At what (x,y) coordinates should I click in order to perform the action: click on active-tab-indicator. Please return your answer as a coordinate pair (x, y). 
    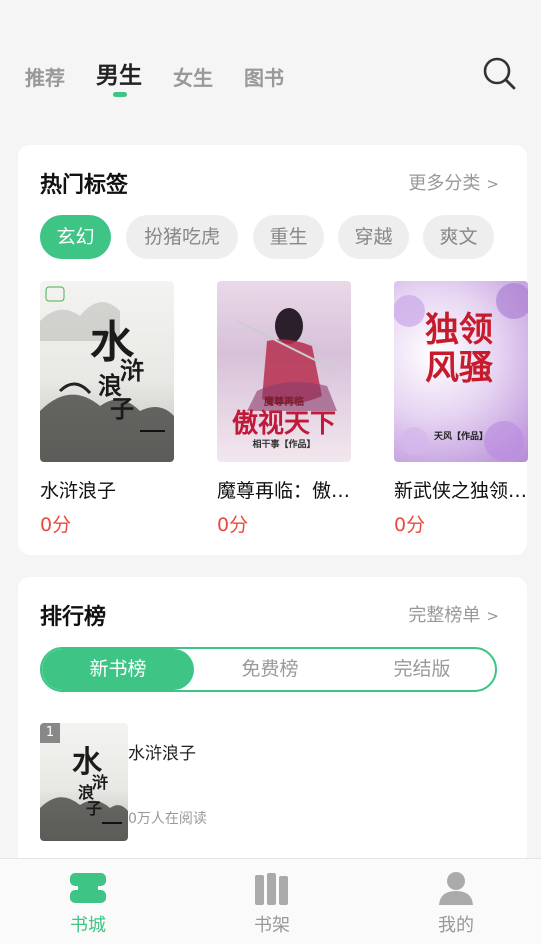
    Looking at the image, I should click on (120, 94).